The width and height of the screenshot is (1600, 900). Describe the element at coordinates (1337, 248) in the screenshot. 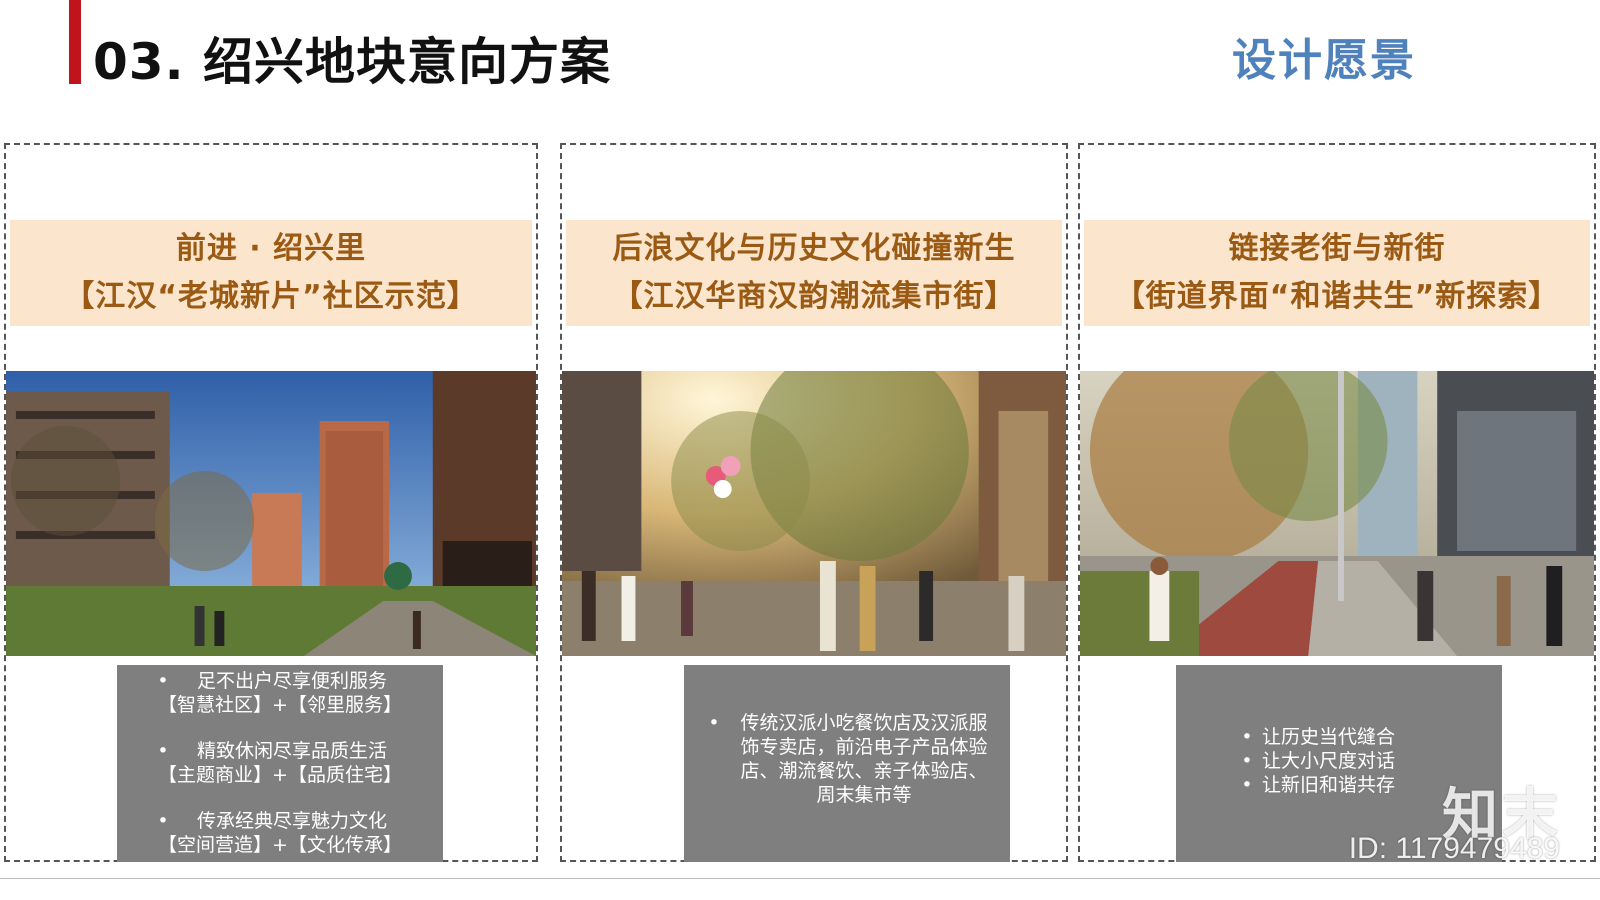

I see `caption-title: 链接老街与新街` at that location.